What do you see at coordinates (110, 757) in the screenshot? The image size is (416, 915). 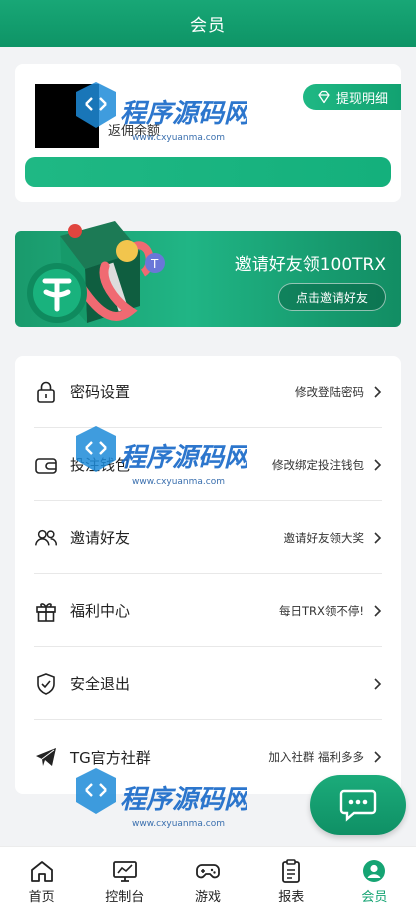 I see `menu-label: TG官方社群` at bounding box center [110, 757].